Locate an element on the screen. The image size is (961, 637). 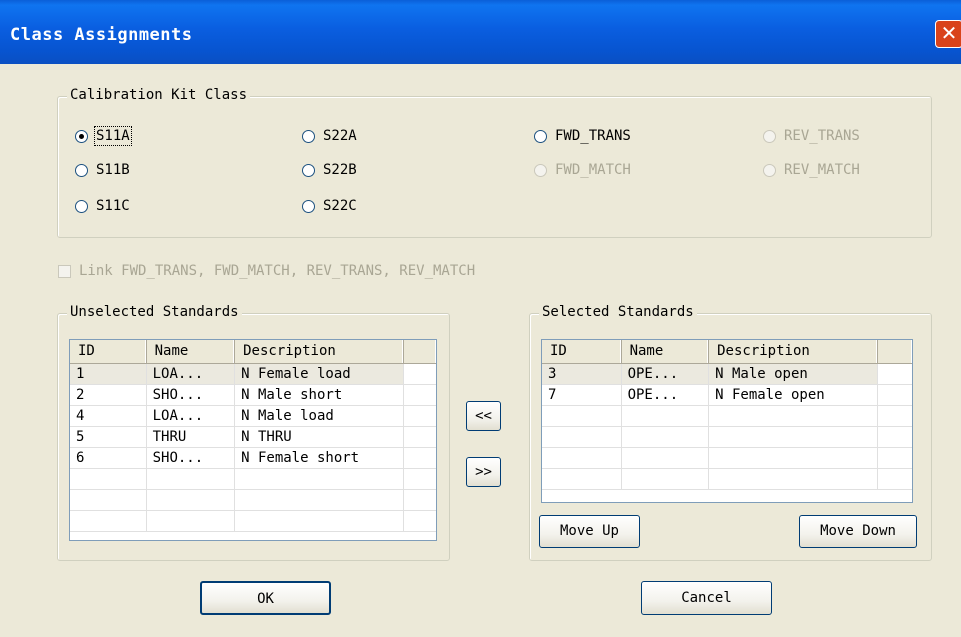
cell-description: N THRU is located at coordinates (320, 437).